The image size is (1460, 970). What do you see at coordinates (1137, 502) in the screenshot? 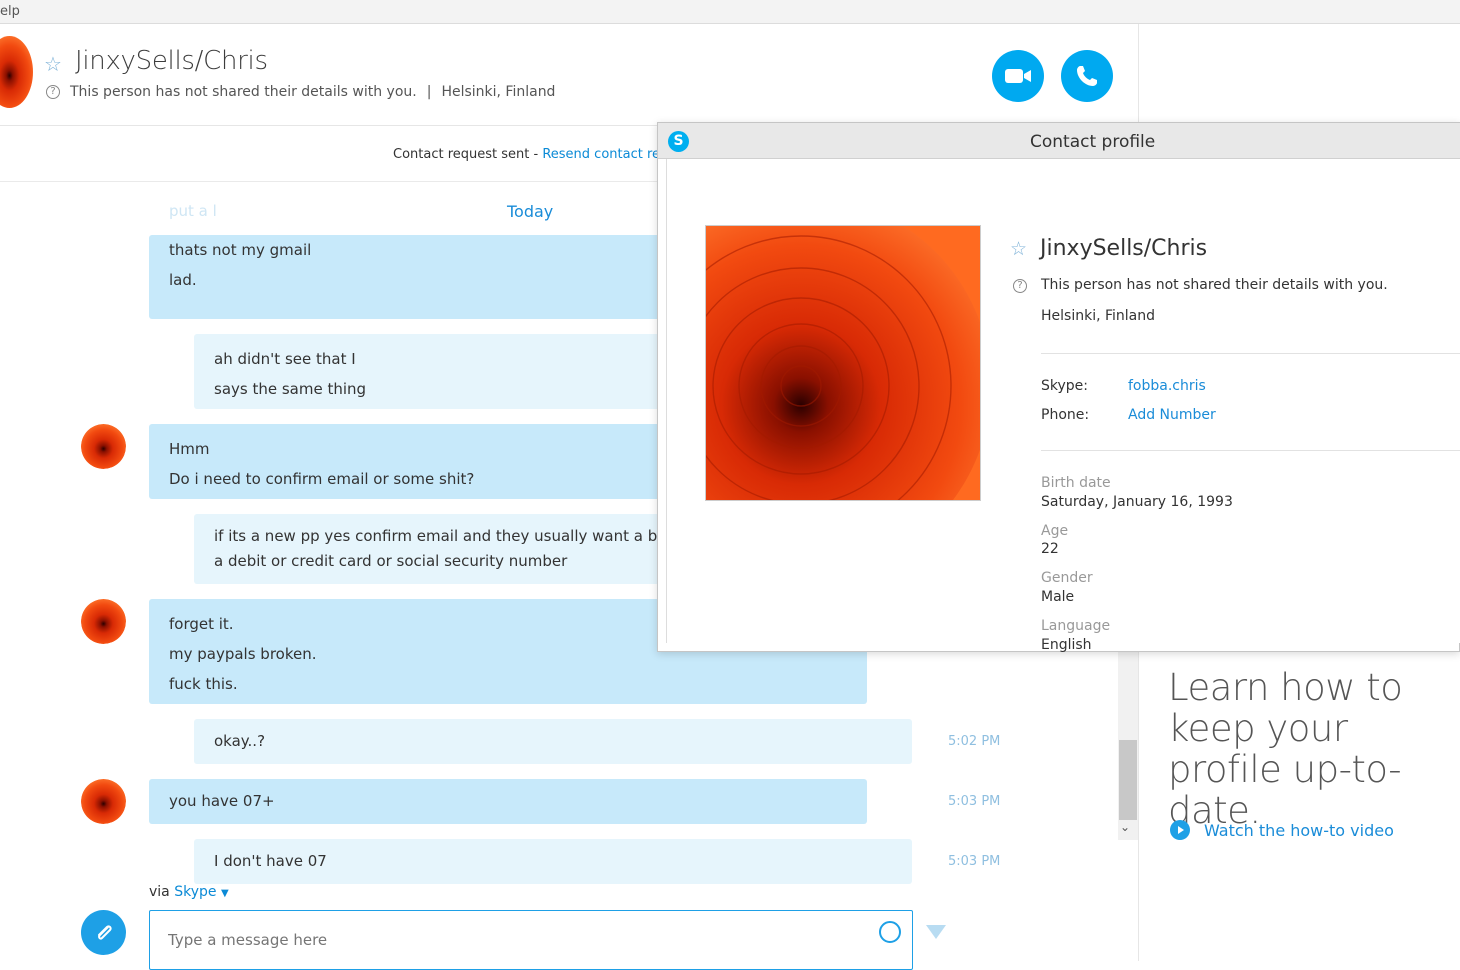
I see `birth-date-value: Saturday, January 16, 1993` at bounding box center [1137, 502].